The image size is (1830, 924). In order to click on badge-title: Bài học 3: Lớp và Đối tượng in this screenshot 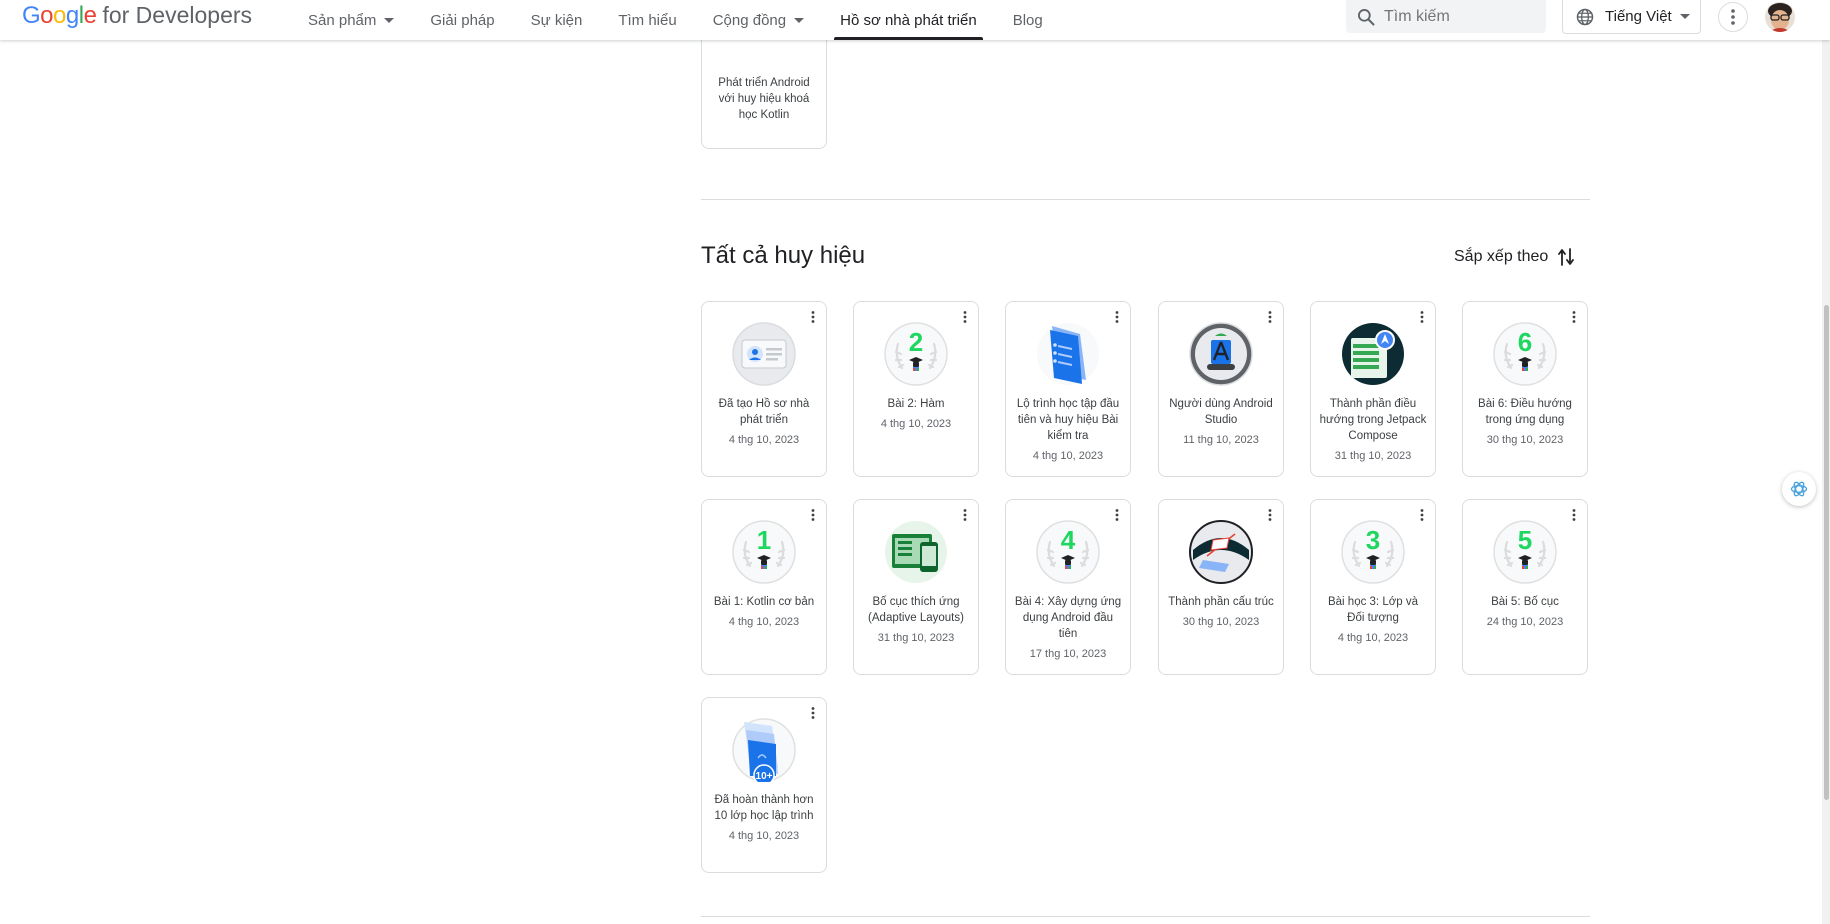, I will do `click(1372, 610)`.